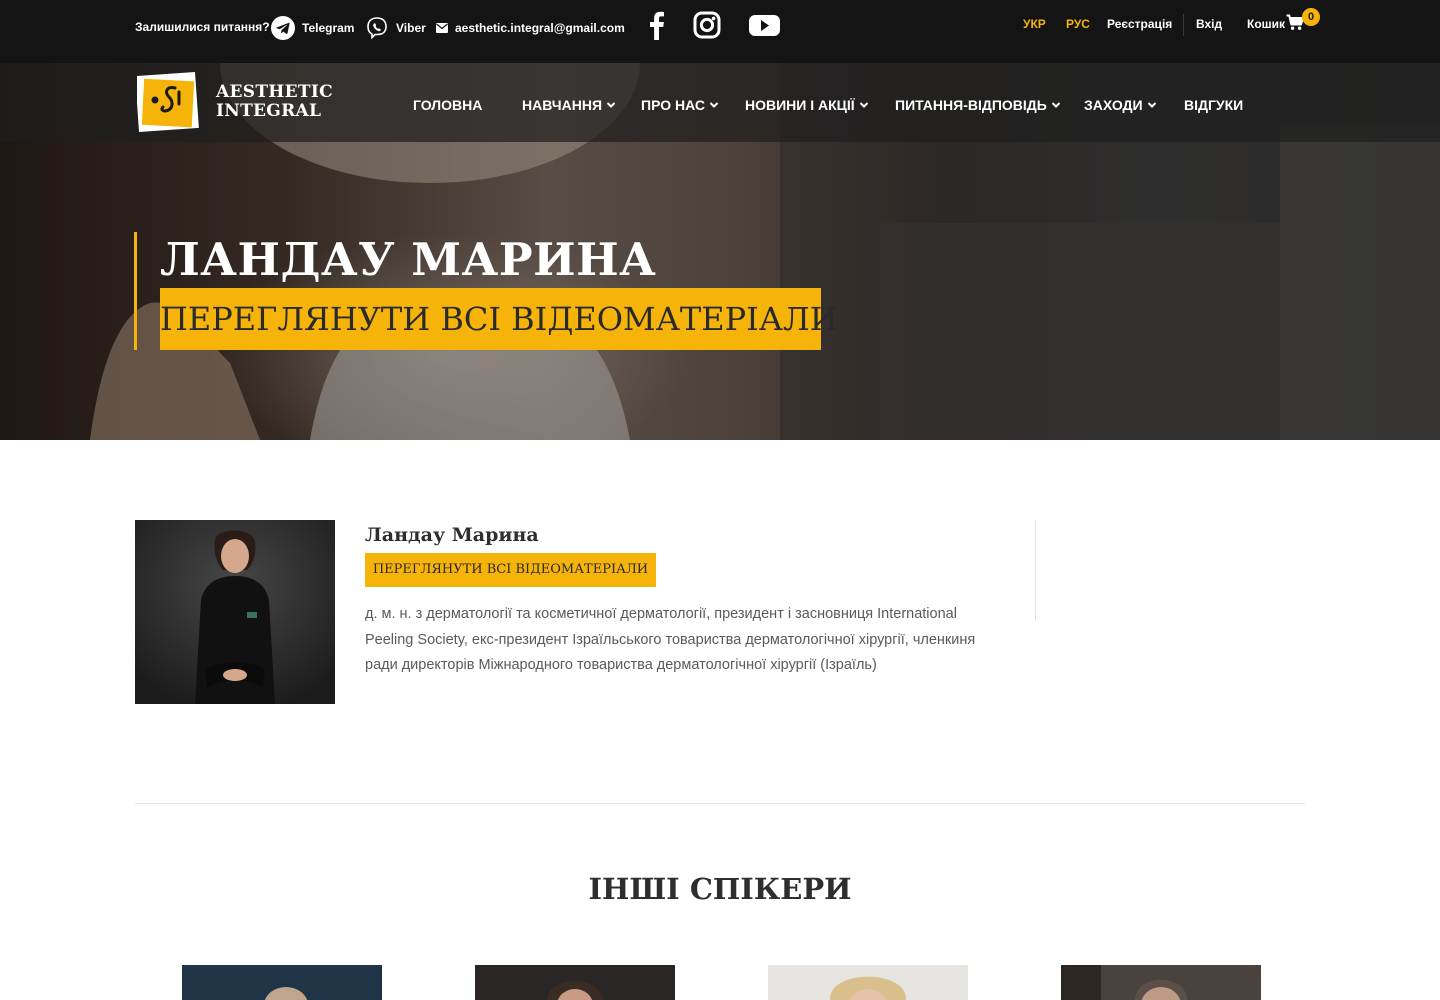 The height and width of the screenshot is (1000, 1440). Describe the element at coordinates (269, 111) in the screenshot. I see `brand-line-2: INTEGRAL` at that location.